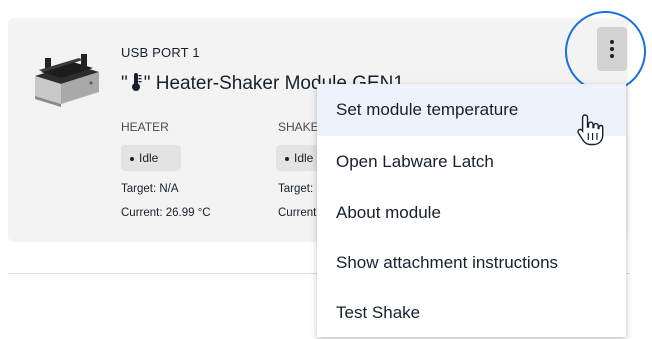 Image resolution: width=652 pixels, height=339 pixels. Describe the element at coordinates (160, 52) in the screenshot. I see `usb-port-label: USB PORT 1` at that location.